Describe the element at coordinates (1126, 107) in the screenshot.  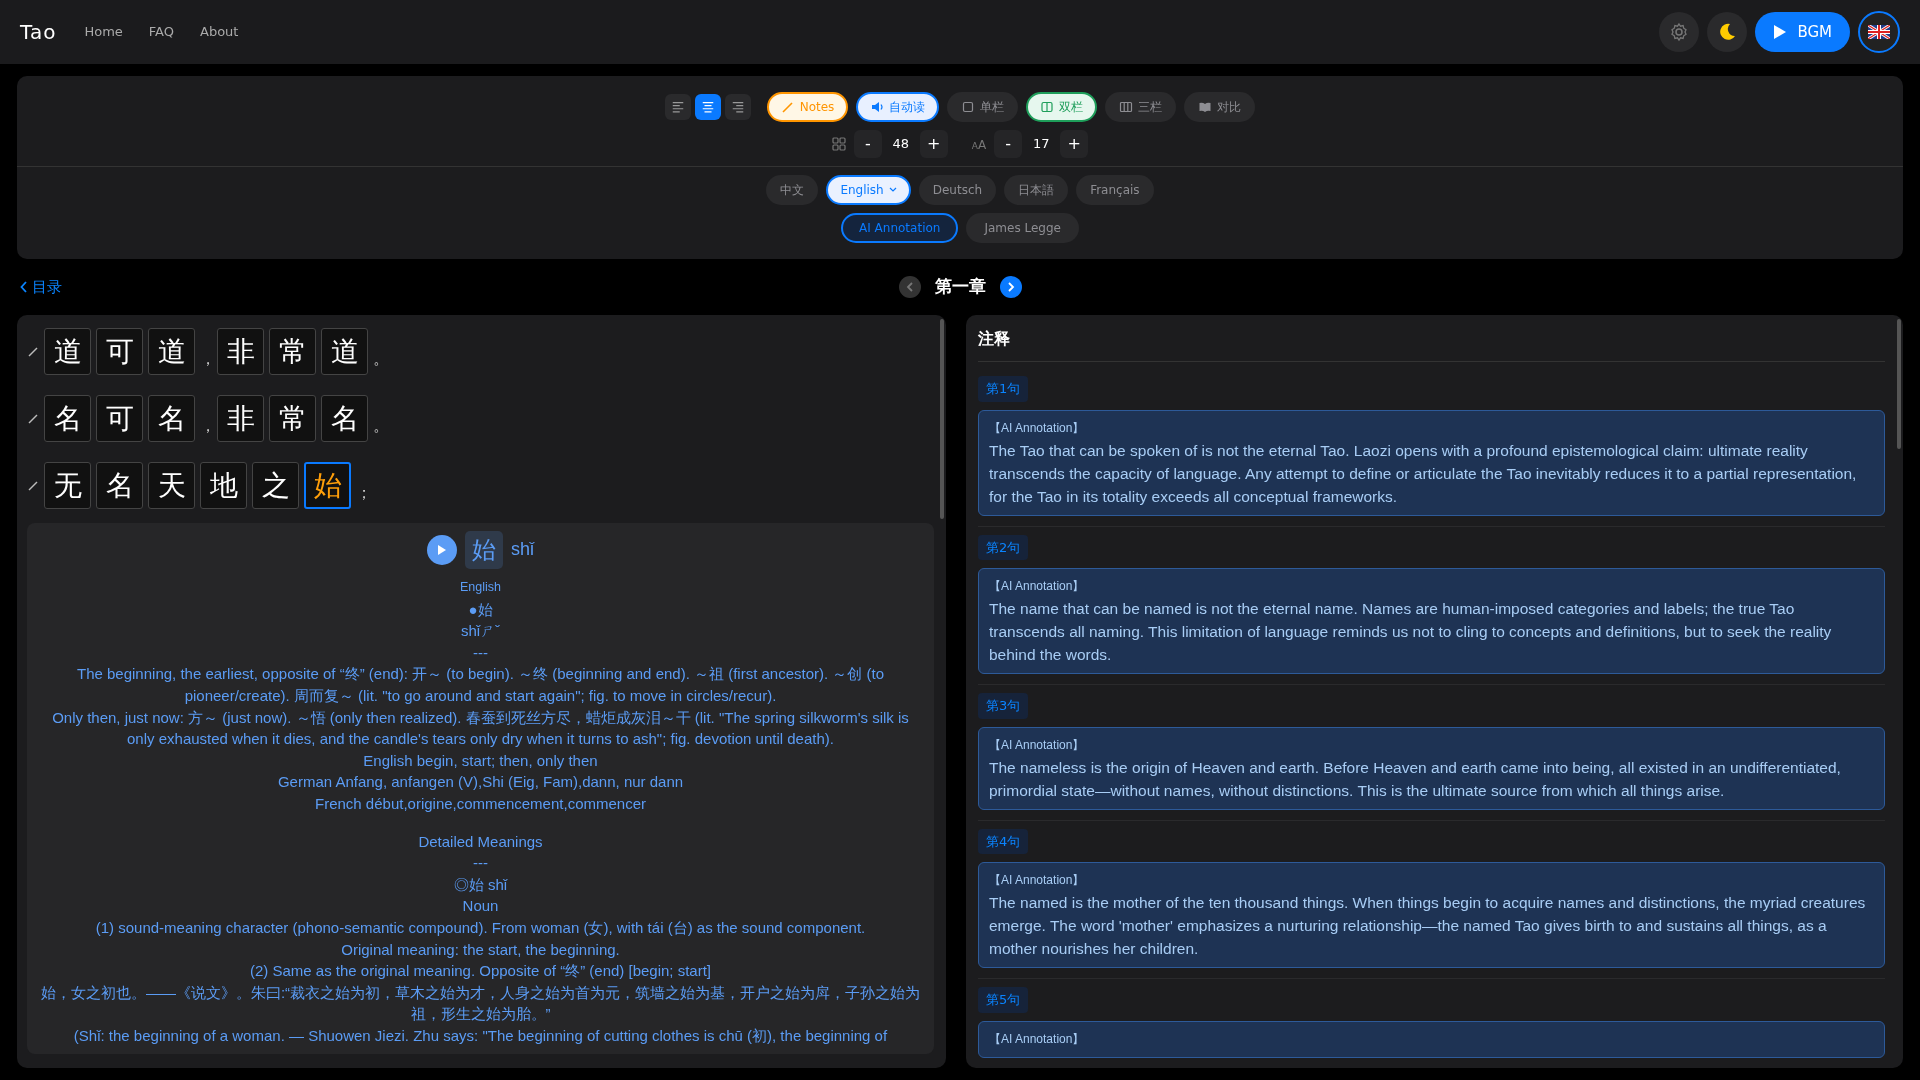
I see `three-column-icon` at that location.